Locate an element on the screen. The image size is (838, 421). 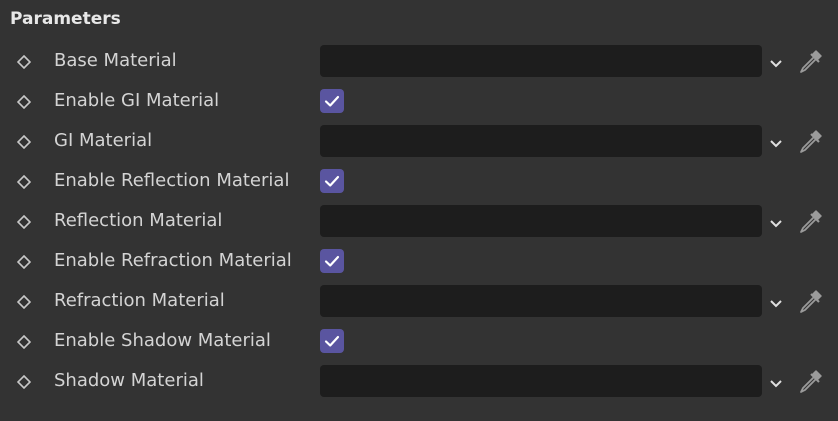
parameter-label: Enable Reflection Material is located at coordinates (172, 180).